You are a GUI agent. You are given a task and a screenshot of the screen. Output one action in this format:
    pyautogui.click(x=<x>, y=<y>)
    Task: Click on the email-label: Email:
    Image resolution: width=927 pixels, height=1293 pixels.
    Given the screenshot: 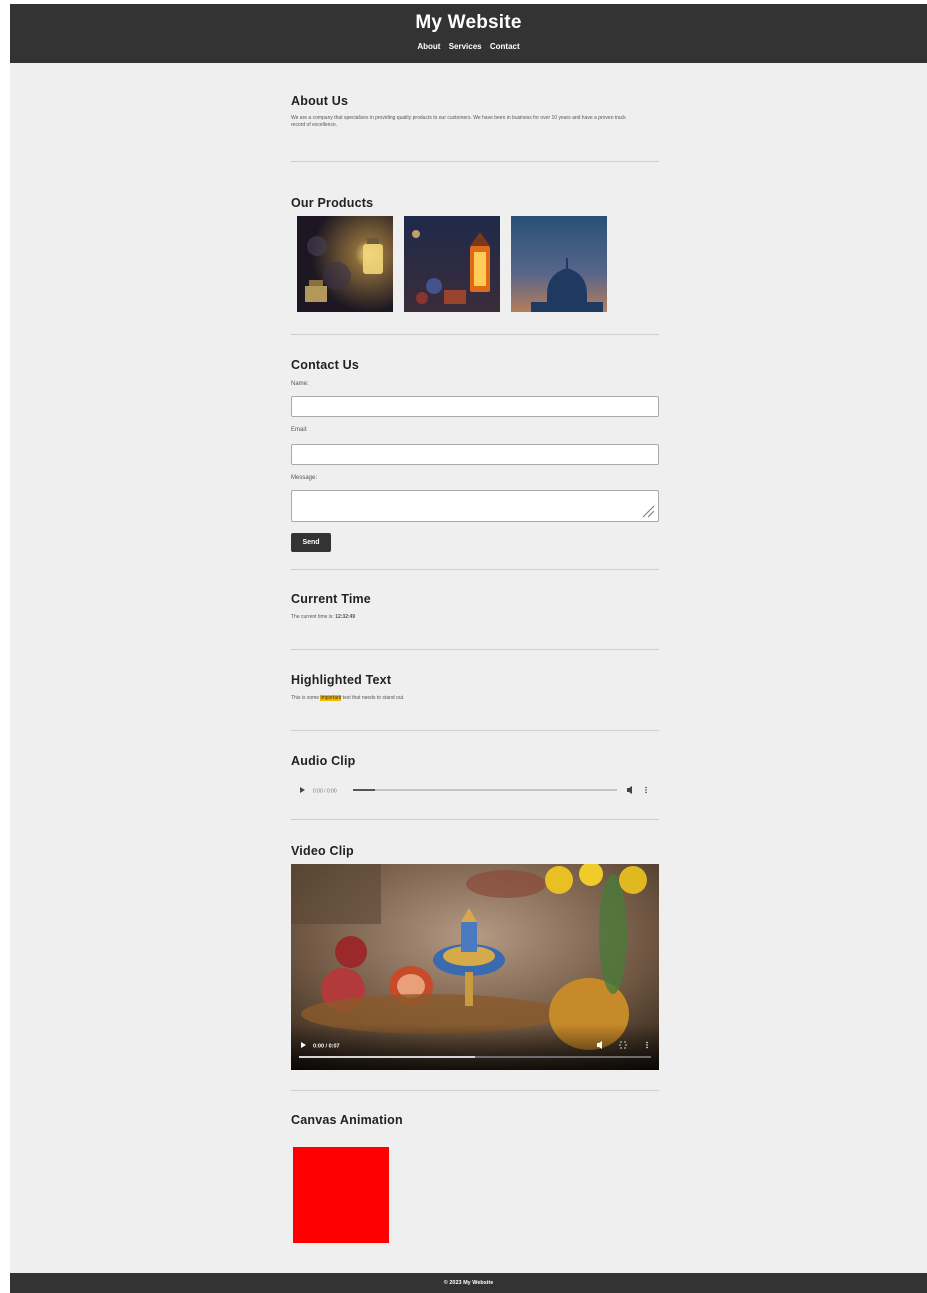 What is the action you would take?
    pyautogui.click(x=299, y=430)
    